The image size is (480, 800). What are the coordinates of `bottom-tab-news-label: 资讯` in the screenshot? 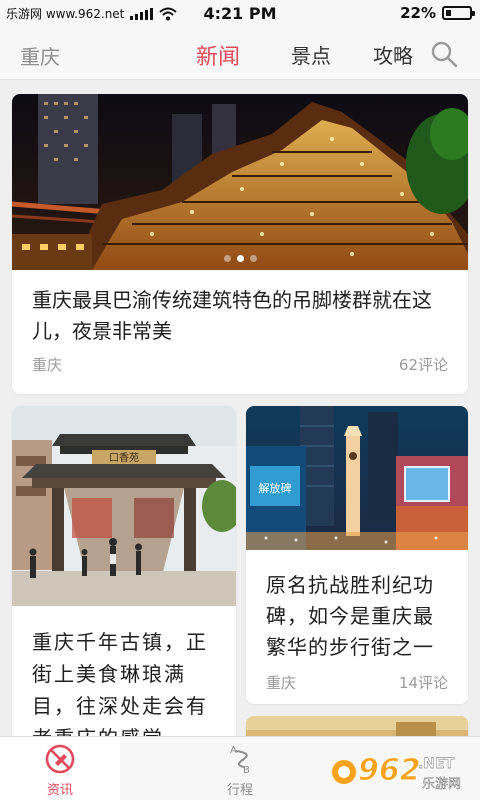 It's located at (59, 790).